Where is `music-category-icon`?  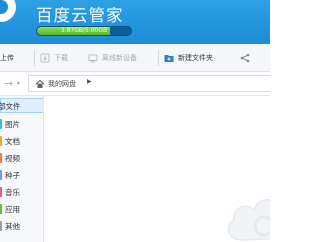 music-category-icon is located at coordinates (1, 192).